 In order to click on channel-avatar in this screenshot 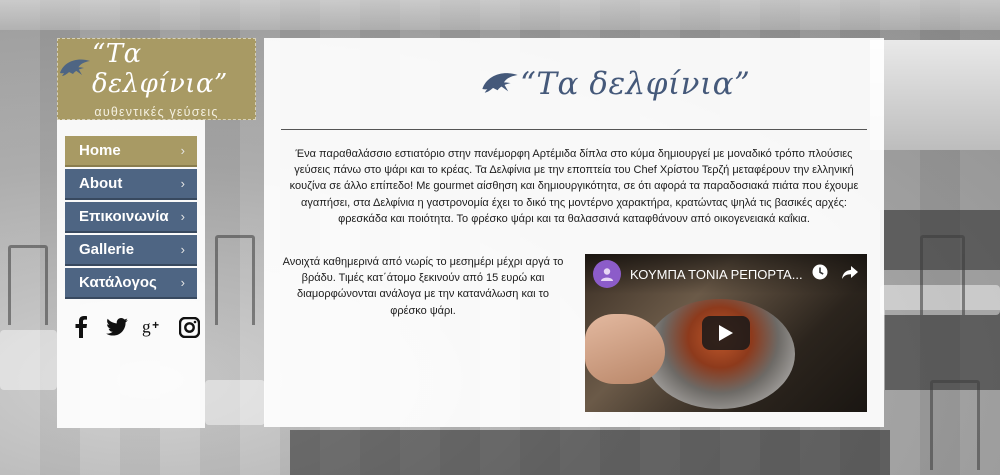, I will do `click(607, 274)`.